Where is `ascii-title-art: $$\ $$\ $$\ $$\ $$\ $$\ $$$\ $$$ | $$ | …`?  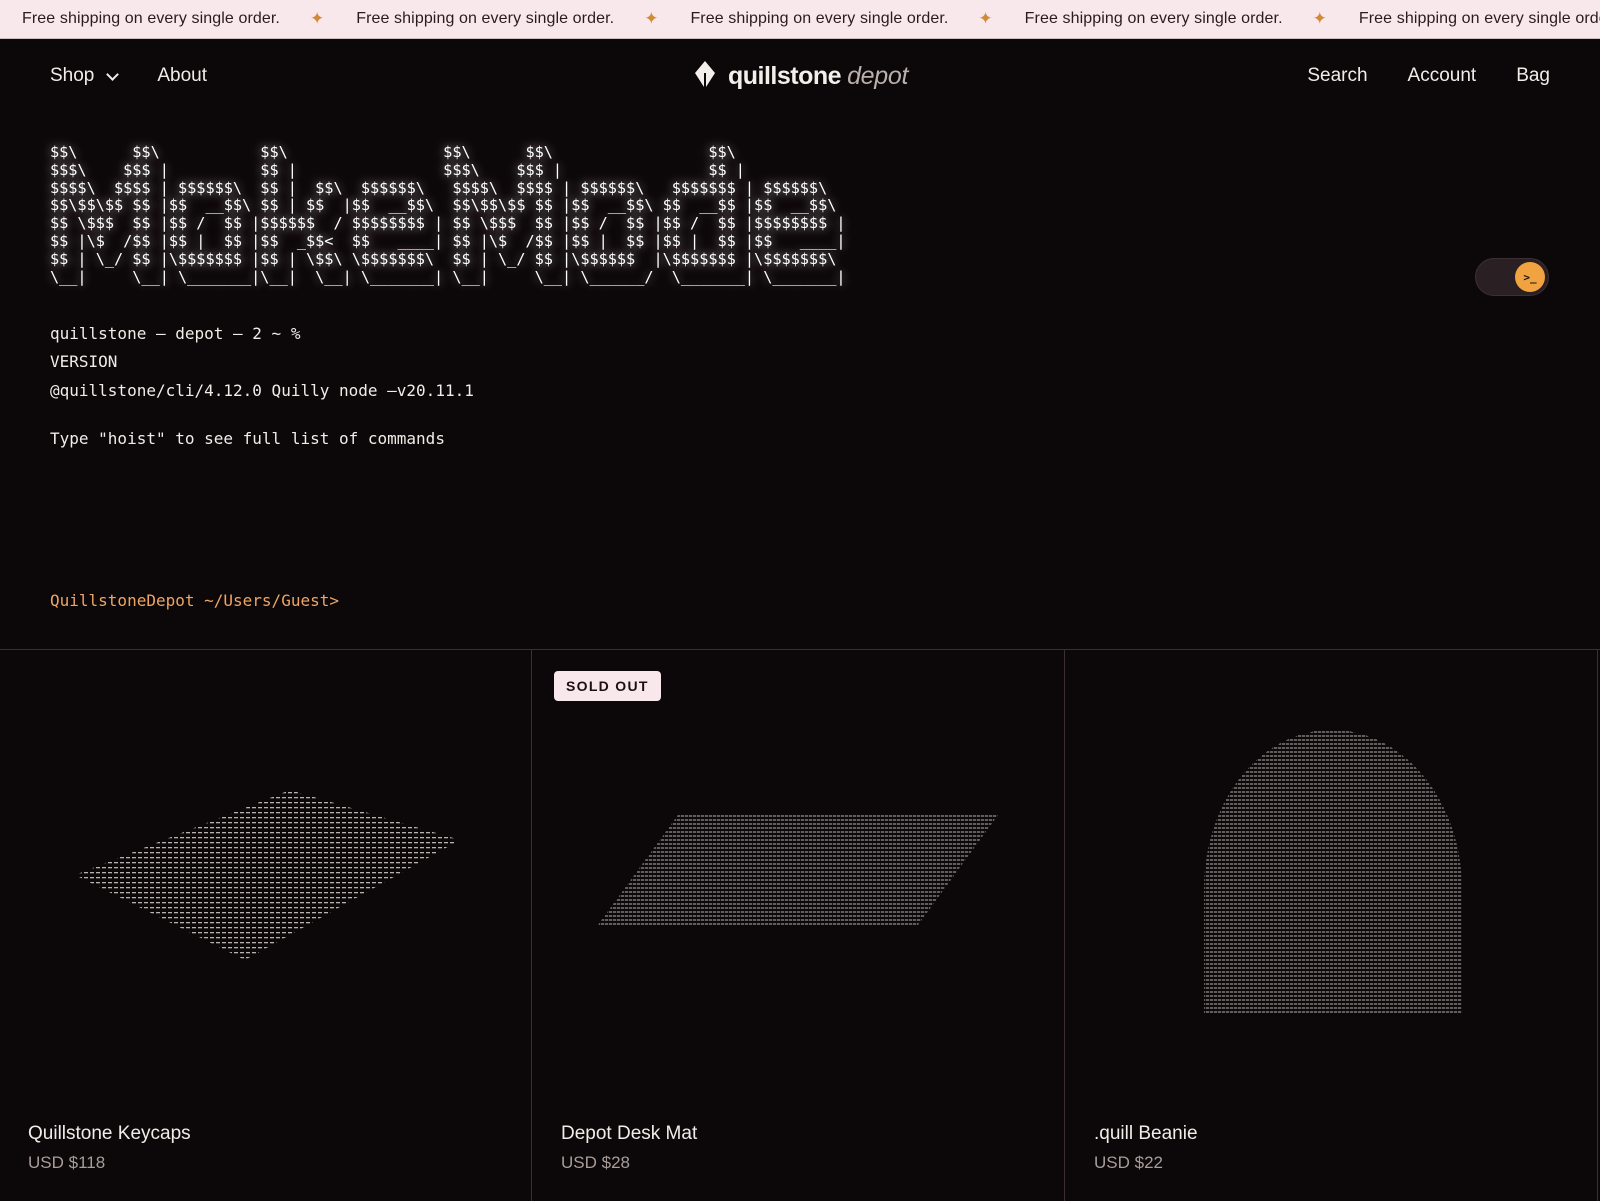 ascii-title-art: $$\ $$\ $$\ $$\ $$\ $$\ $$$\ $$$ | $$ | … is located at coordinates (448, 214).